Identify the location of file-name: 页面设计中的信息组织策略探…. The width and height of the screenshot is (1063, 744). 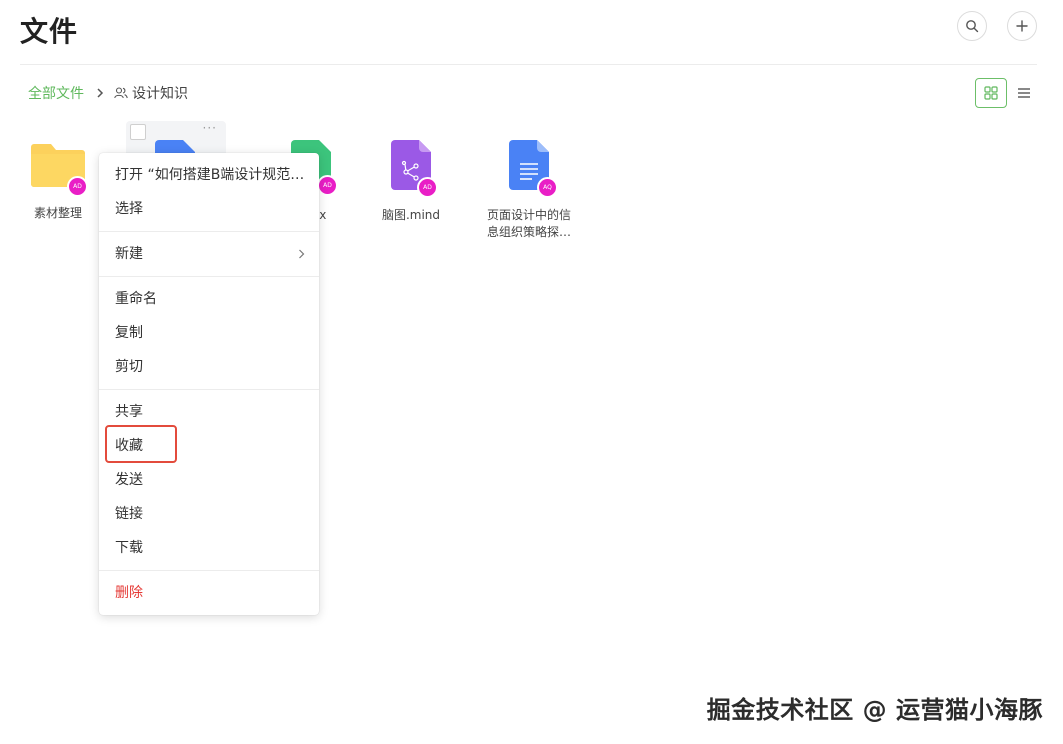
(528, 223).